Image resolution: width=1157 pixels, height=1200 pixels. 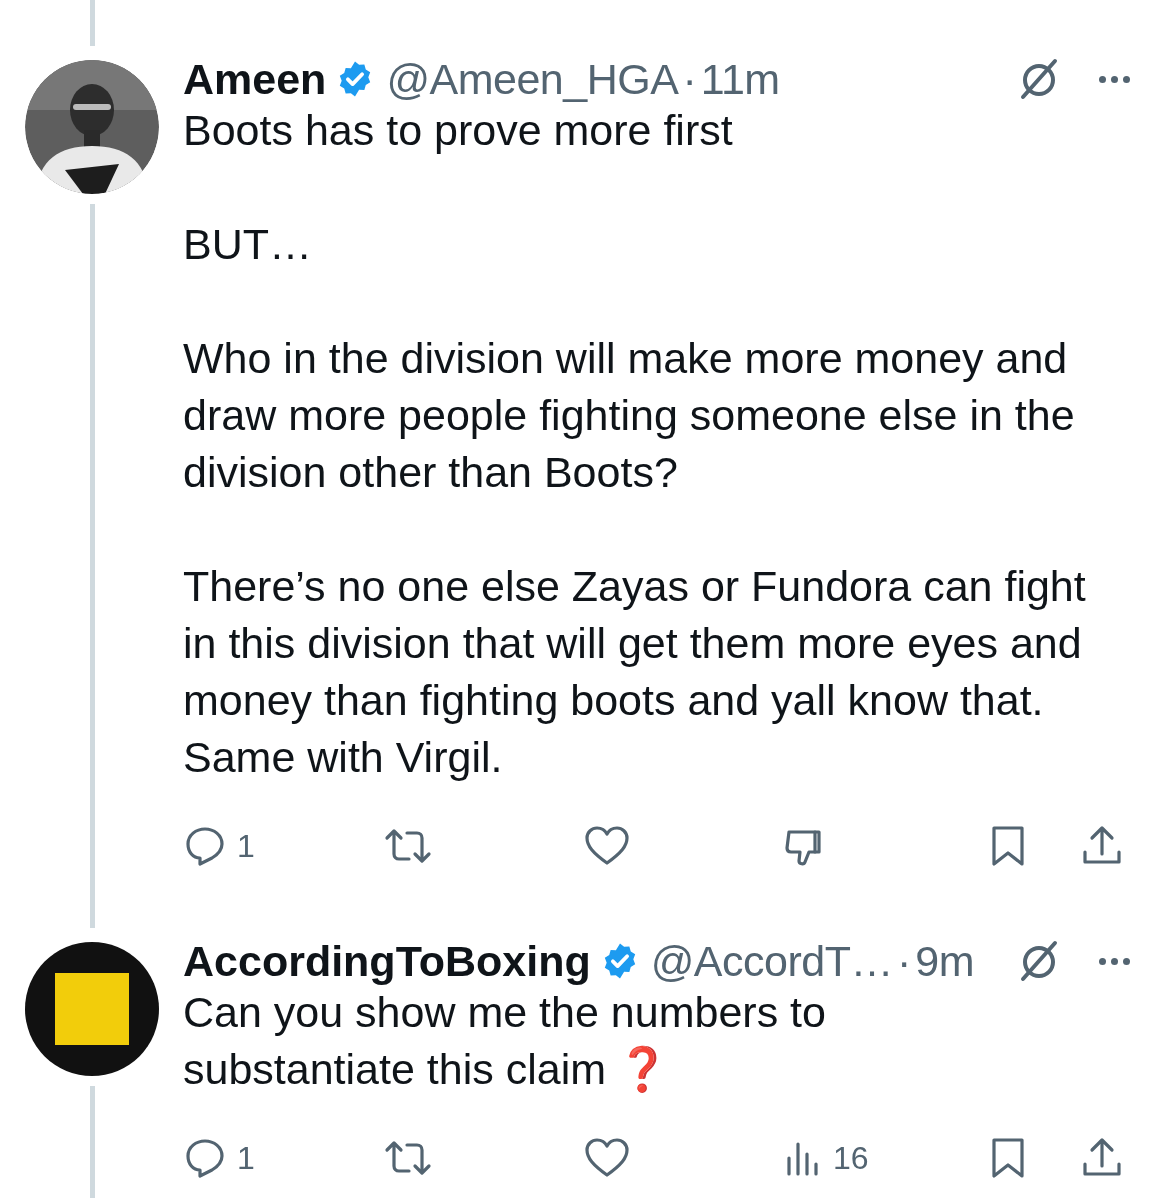 What do you see at coordinates (635, 672) in the screenshot?
I see `tweet-text: There’s no one else Zayas or Fundora can fight in this division that will get them more eyes and money than fighting boots and yall know that. Same with Virgil.` at bounding box center [635, 672].